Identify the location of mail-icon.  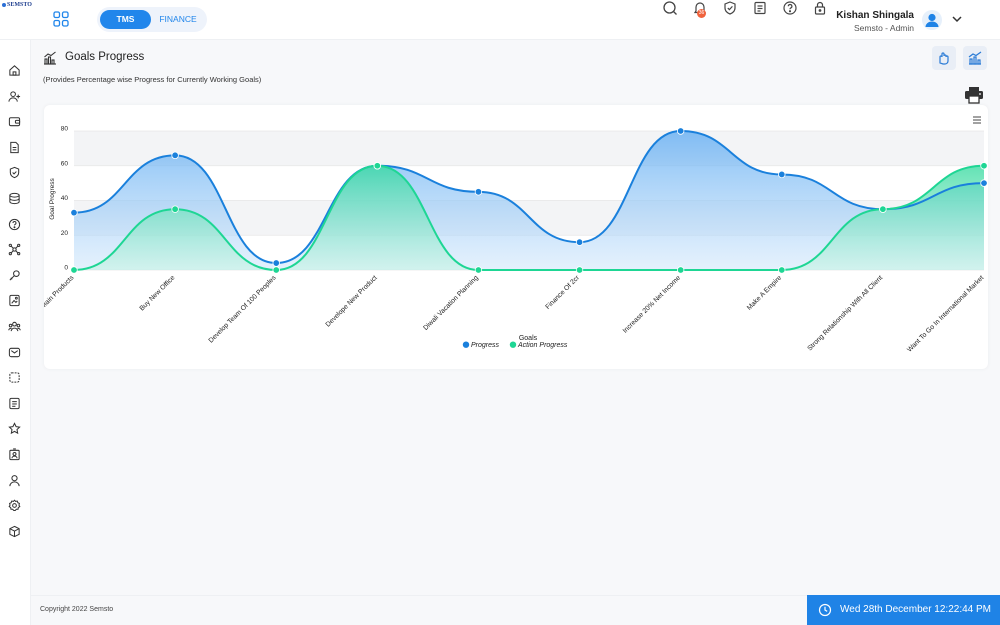
(14, 352).